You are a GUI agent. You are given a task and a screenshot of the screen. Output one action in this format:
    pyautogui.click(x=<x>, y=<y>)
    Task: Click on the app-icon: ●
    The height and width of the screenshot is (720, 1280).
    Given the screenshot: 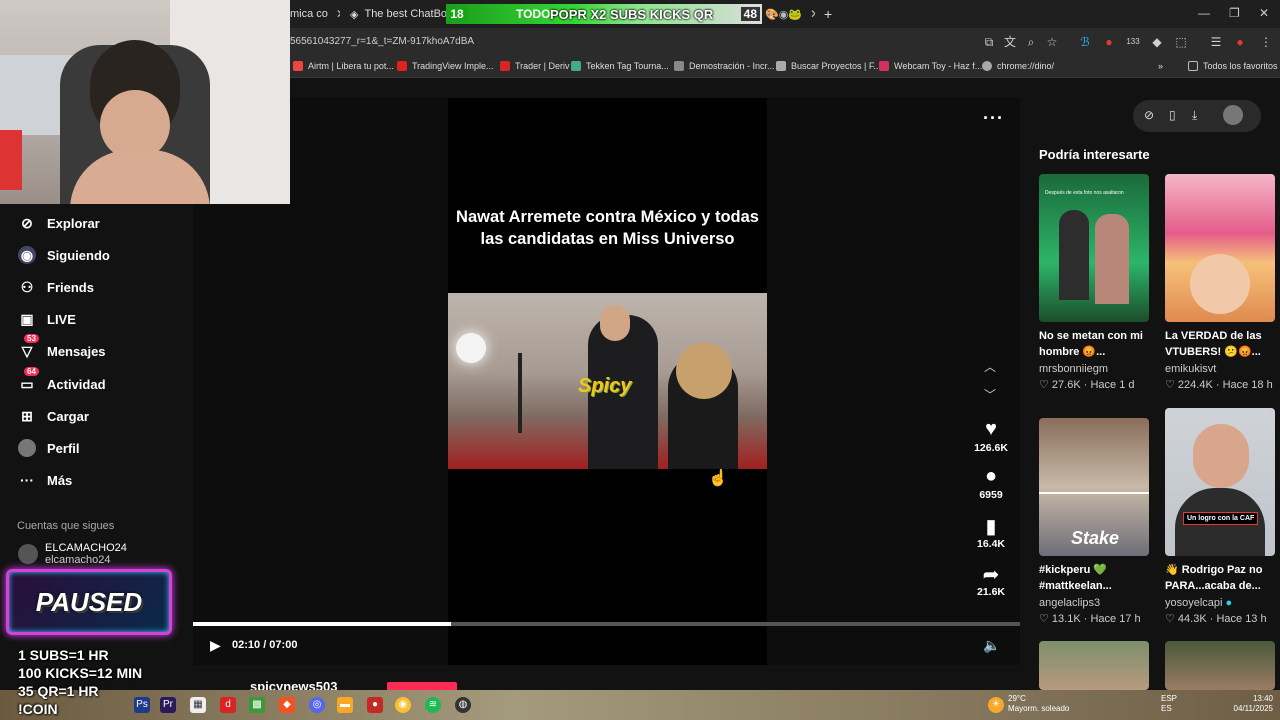 What is the action you would take?
    pyautogui.click(x=375, y=705)
    